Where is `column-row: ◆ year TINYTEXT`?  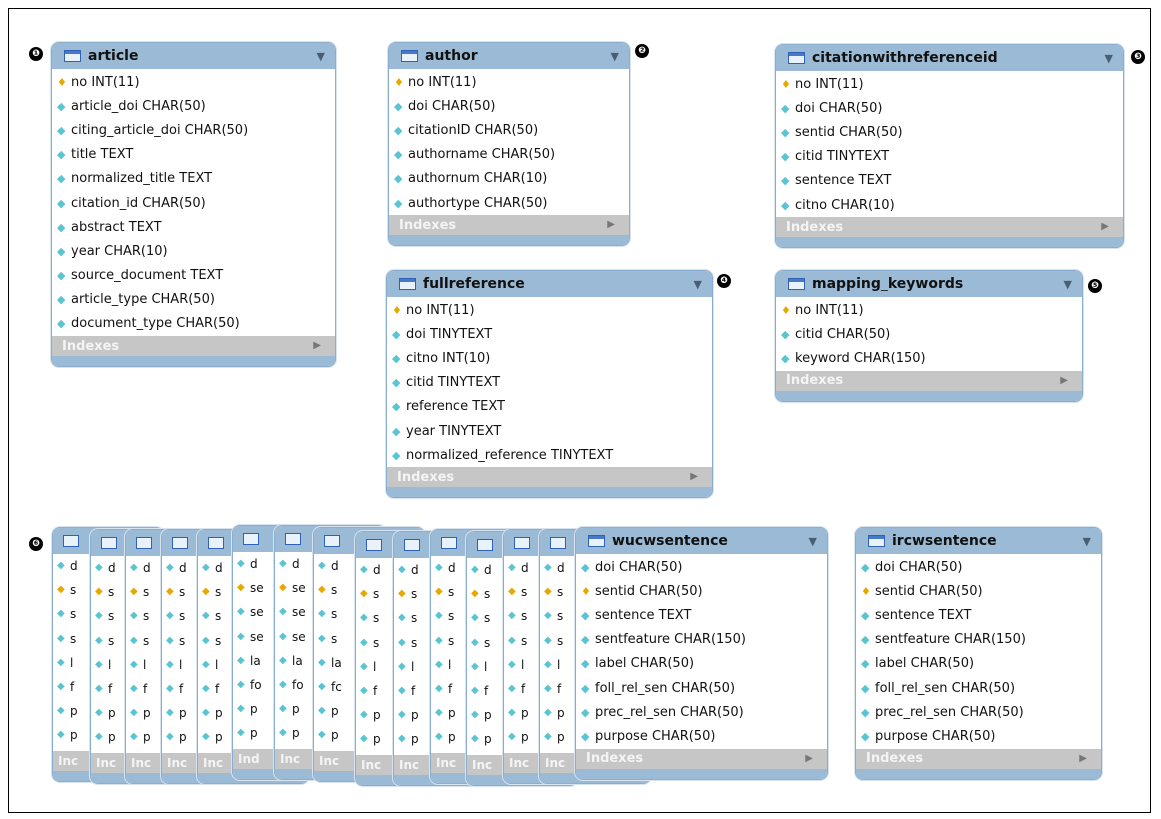
column-row: ◆ year TINYTEXT is located at coordinates (549, 431).